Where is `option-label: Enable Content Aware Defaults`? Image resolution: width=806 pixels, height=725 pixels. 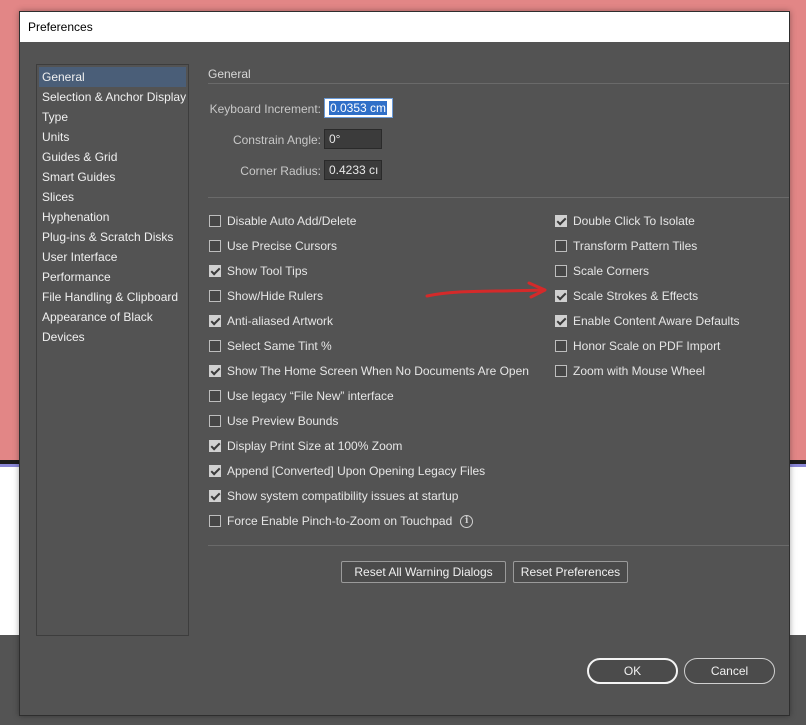
option-label: Enable Content Aware Defaults is located at coordinates (656, 321).